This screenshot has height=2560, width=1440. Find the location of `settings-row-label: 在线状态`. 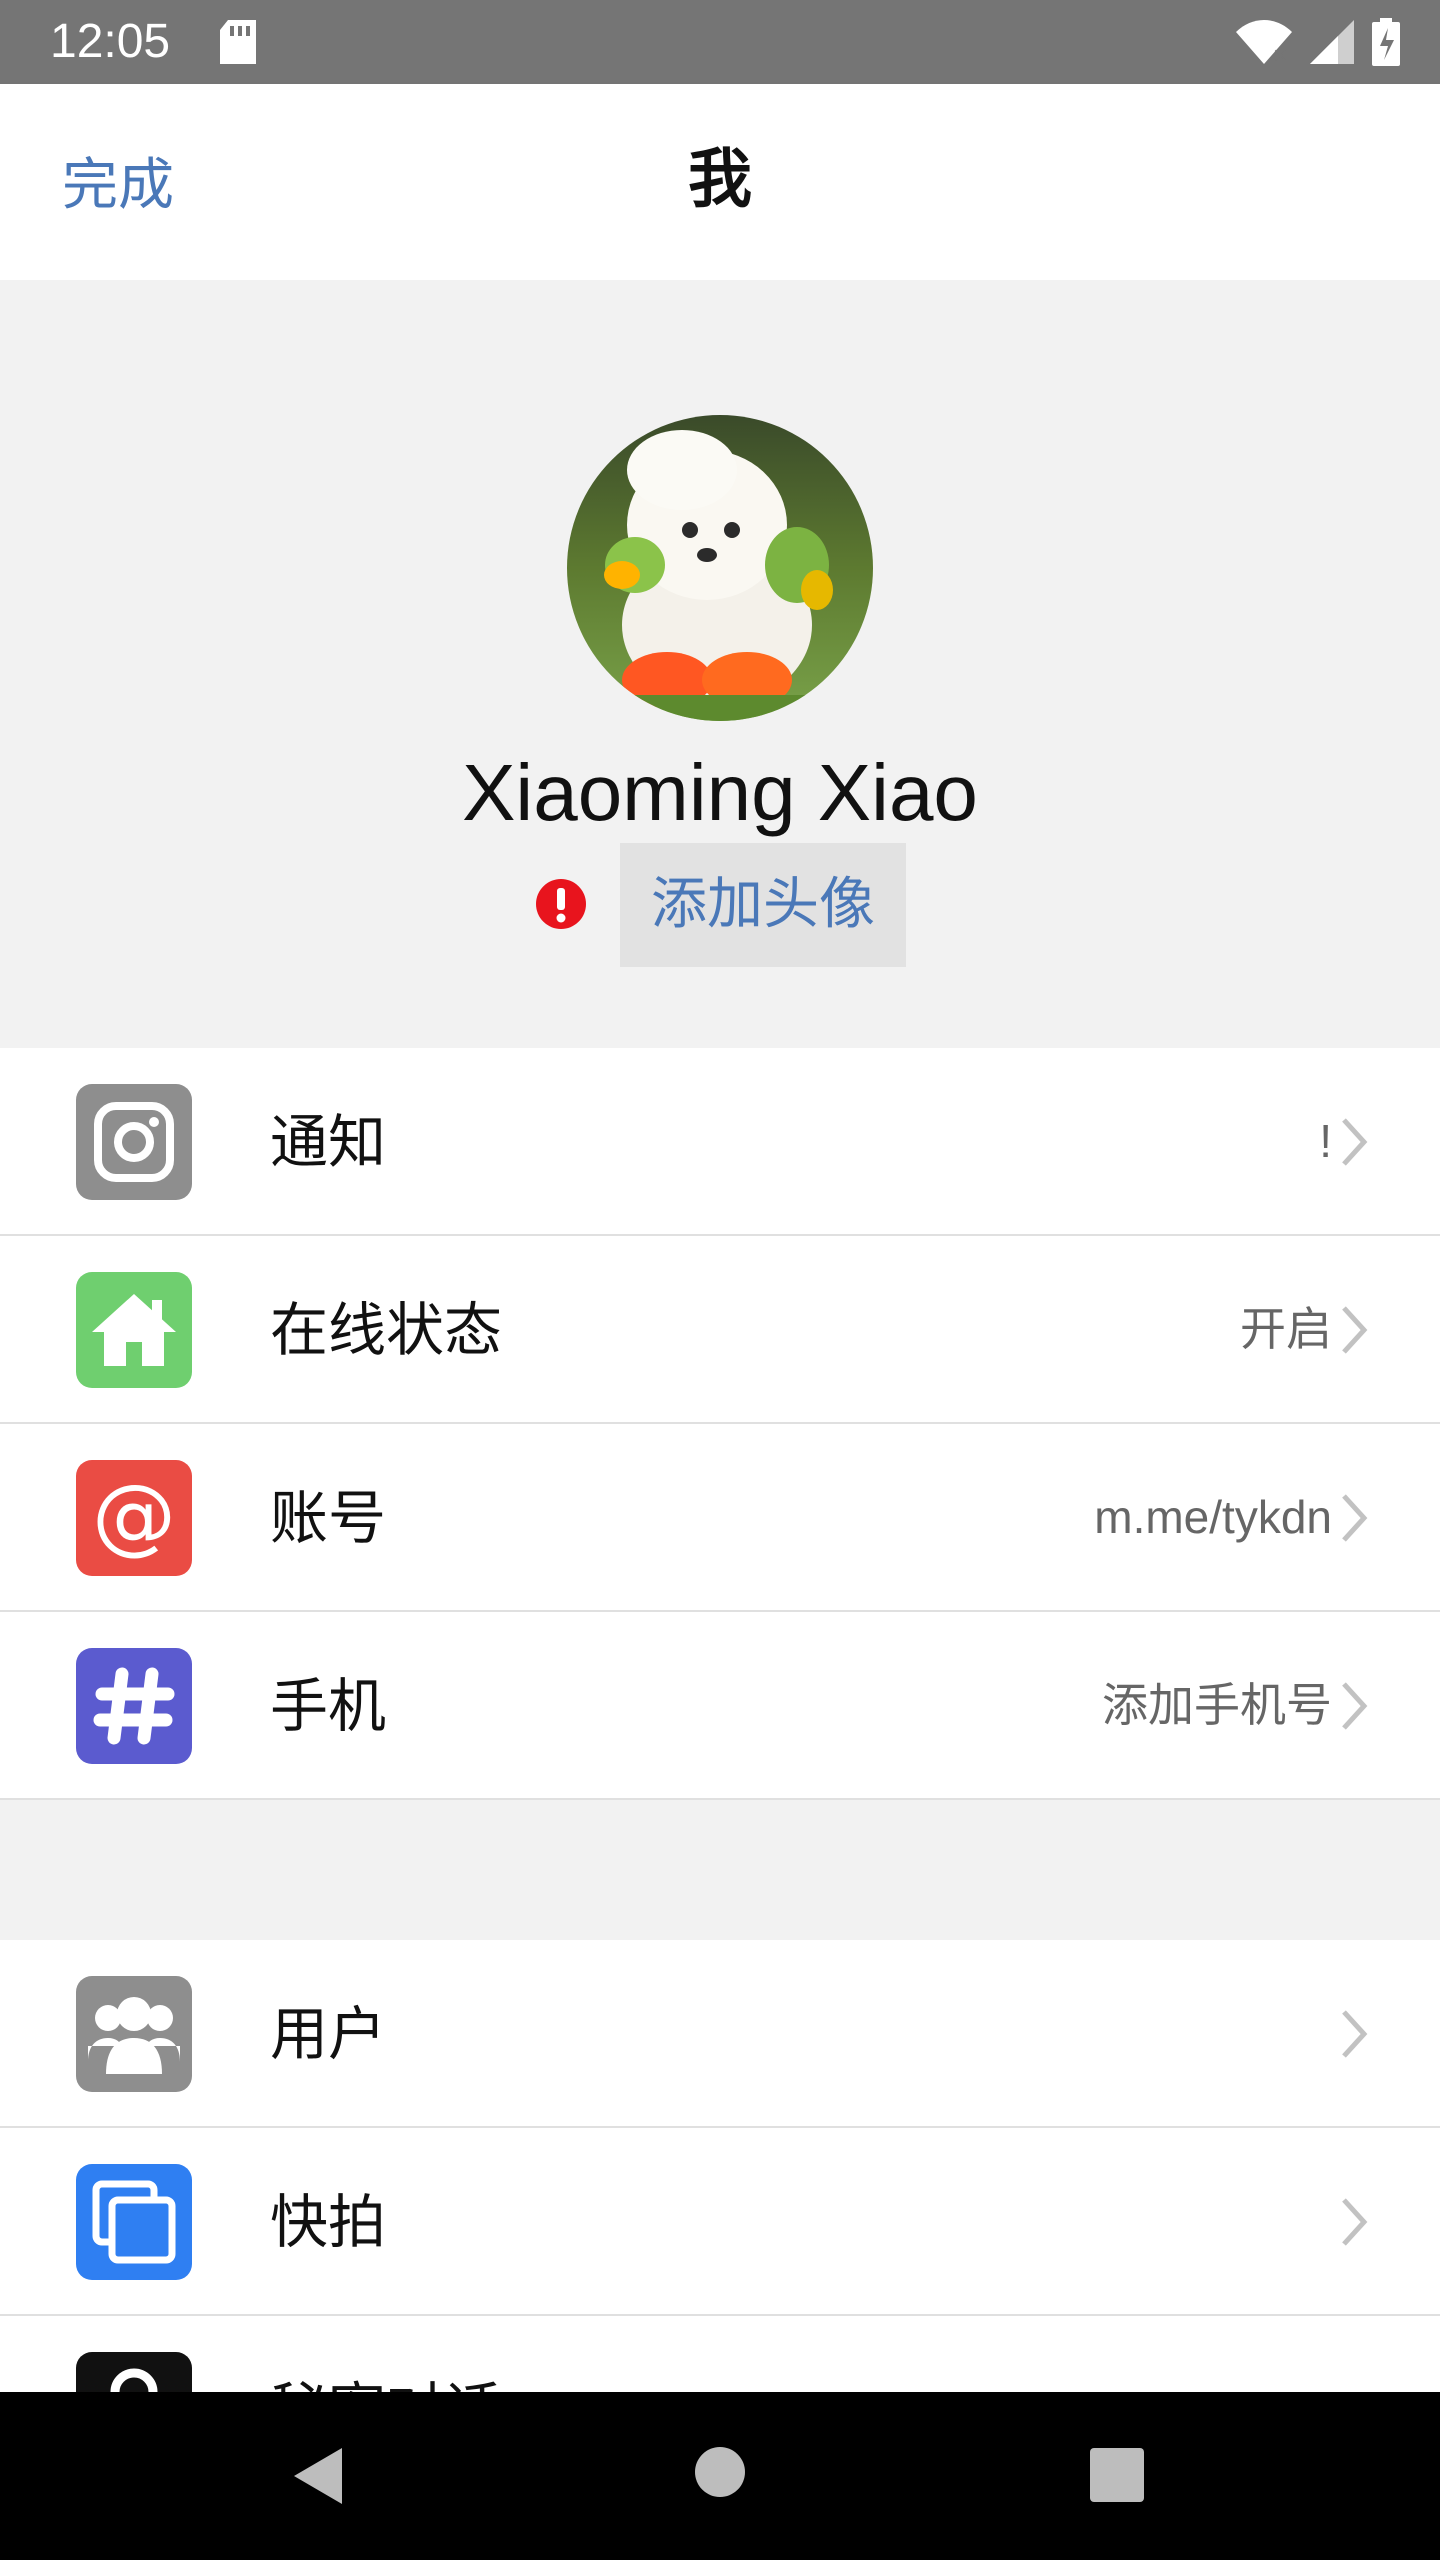

settings-row-label: 在线状态 is located at coordinates (386, 1330).